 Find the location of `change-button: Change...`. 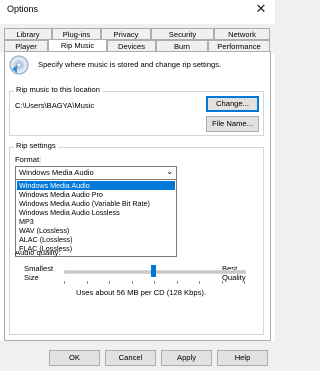

change-button: Change... is located at coordinates (232, 104).